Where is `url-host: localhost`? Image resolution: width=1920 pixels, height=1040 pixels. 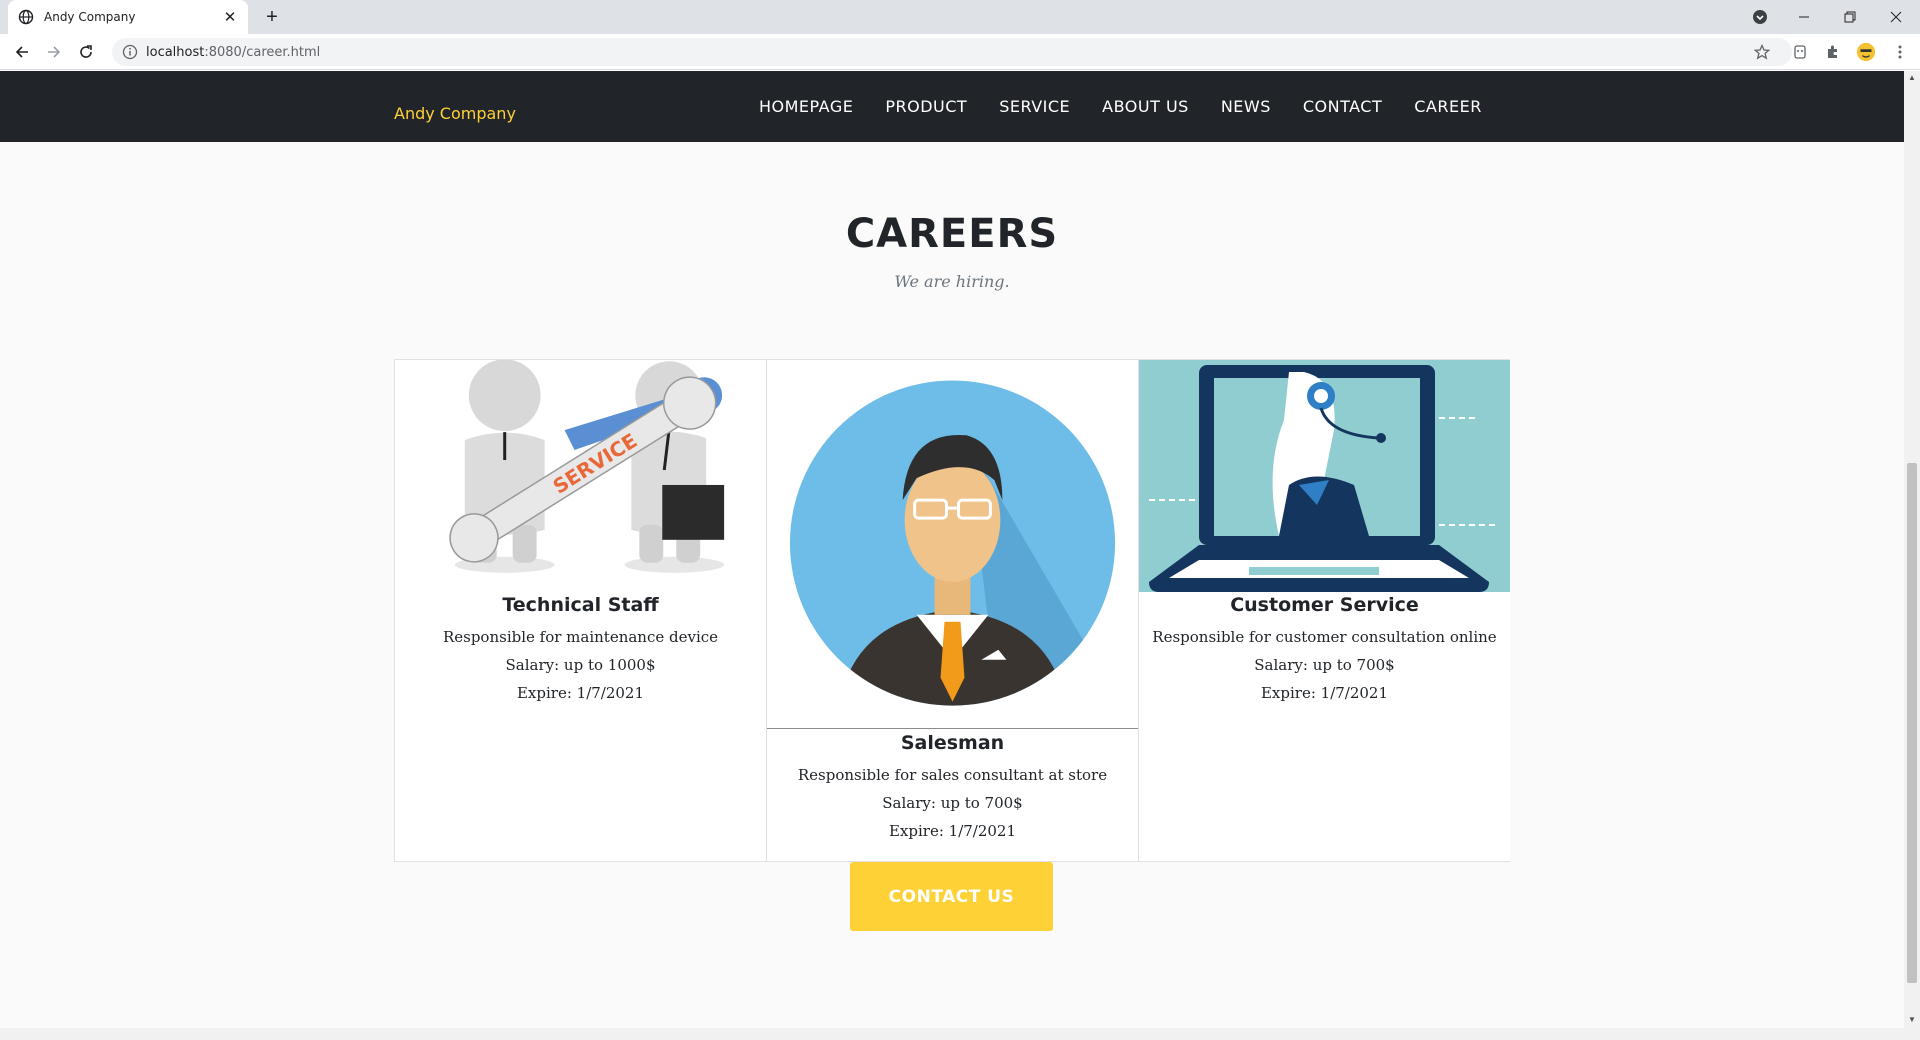
url-host: localhost is located at coordinates (175, 52).